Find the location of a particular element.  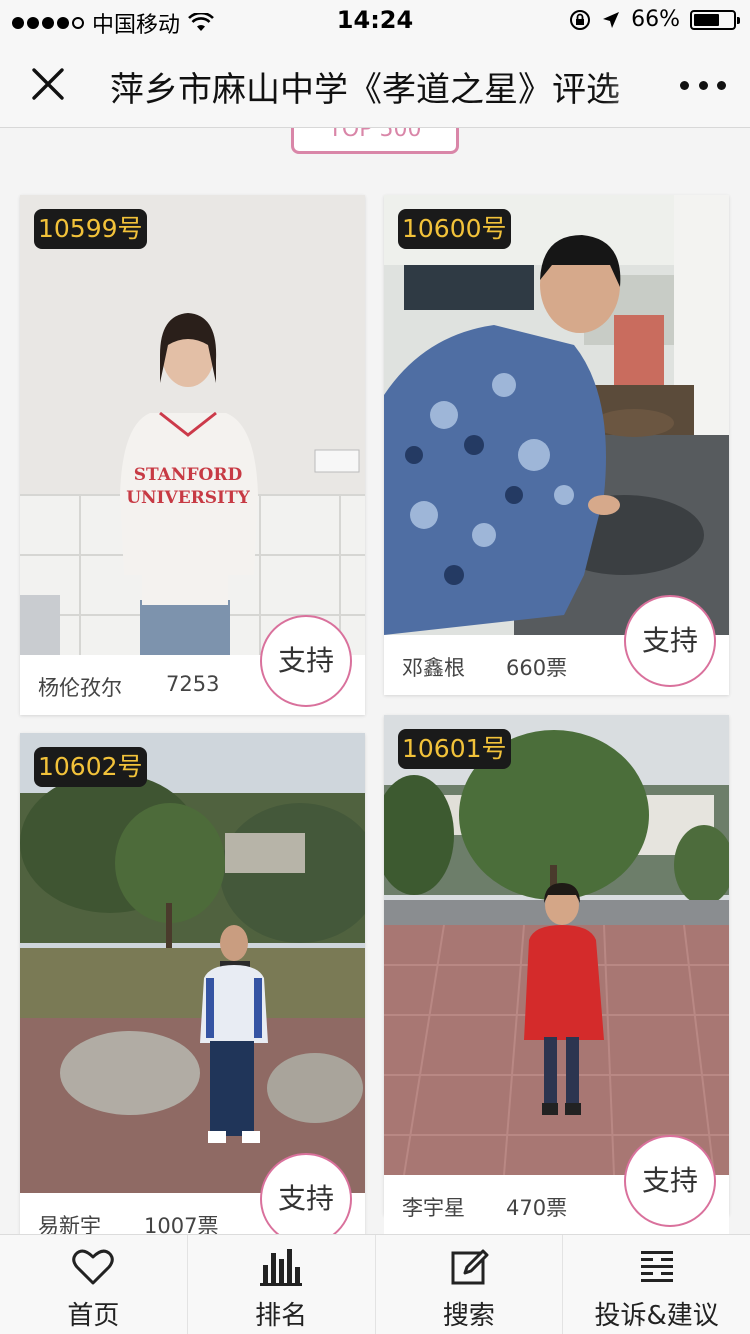

candidate-name: 邓鑫根 is located at coordinates (433, 668).